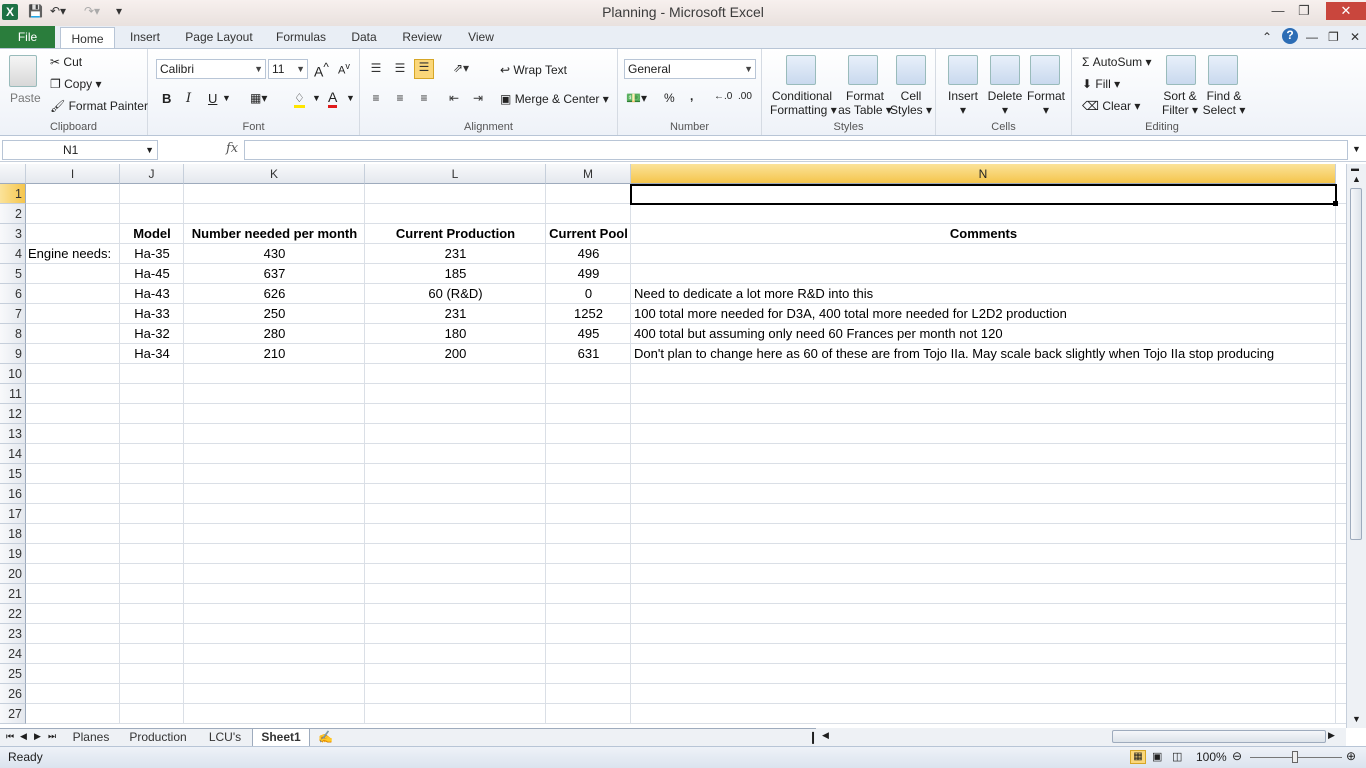 This screenshot has width=1366, height=768. I want to click on zoom-in-icon: ⊕, so click(1351, 756).